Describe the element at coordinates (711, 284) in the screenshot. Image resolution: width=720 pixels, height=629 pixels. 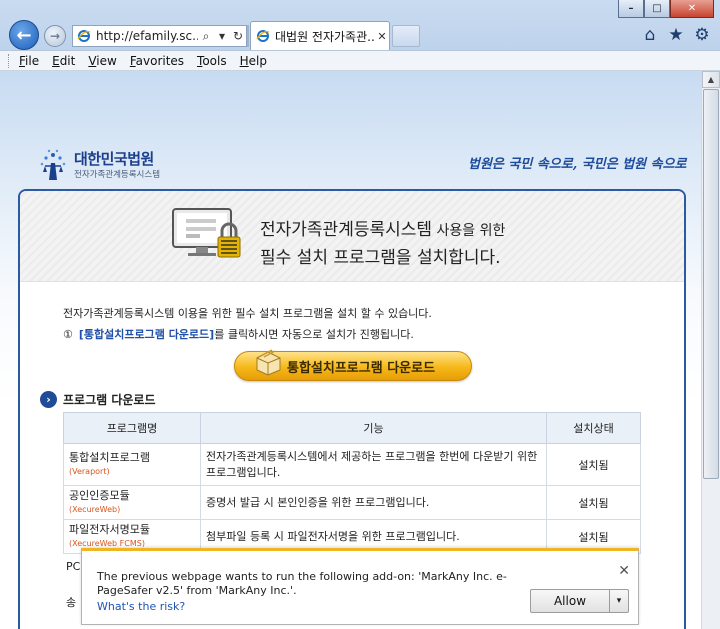
I see `scroll-thumb` at that location.